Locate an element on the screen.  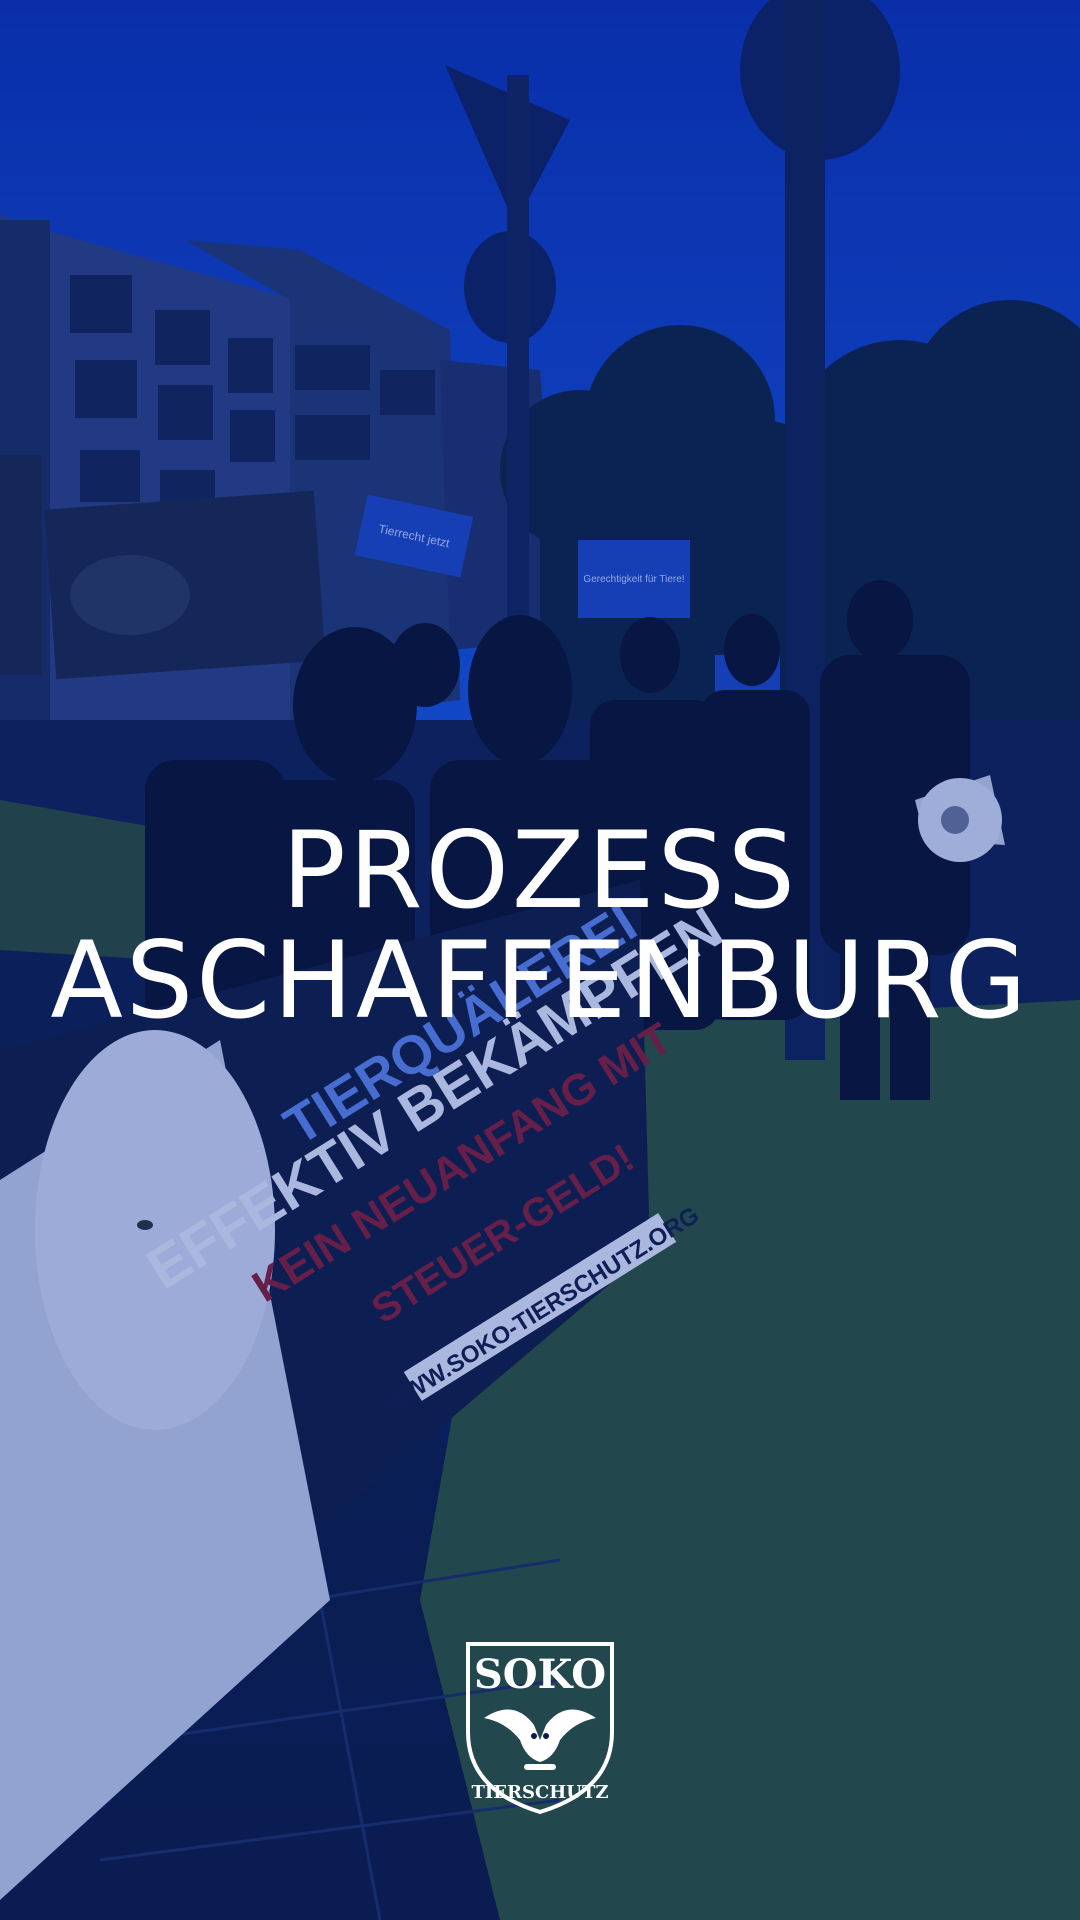
owl-icon is located at coordinates (540, 1739).